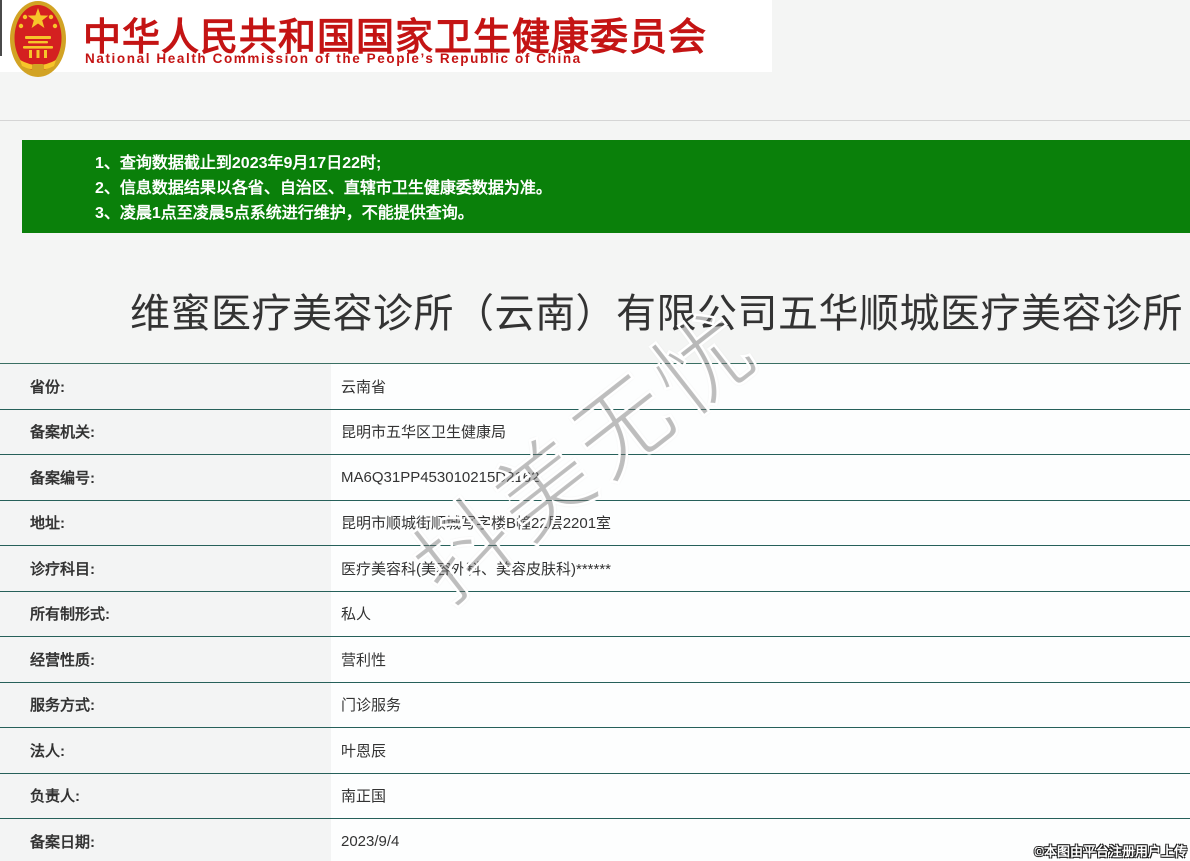 Image resolution: width=1190 pixels, height=861 pixels. Describe the element at coordinates (165, 840) in the screenshot. I see `row-label: 备案日期:` at that location.